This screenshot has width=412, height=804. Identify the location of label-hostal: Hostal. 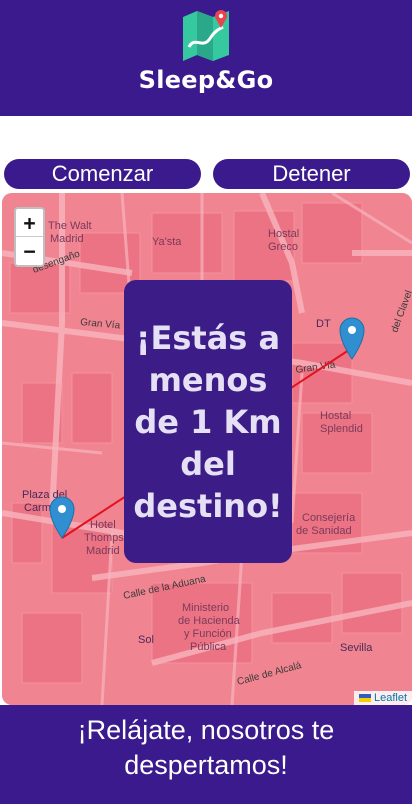
(283, 234).